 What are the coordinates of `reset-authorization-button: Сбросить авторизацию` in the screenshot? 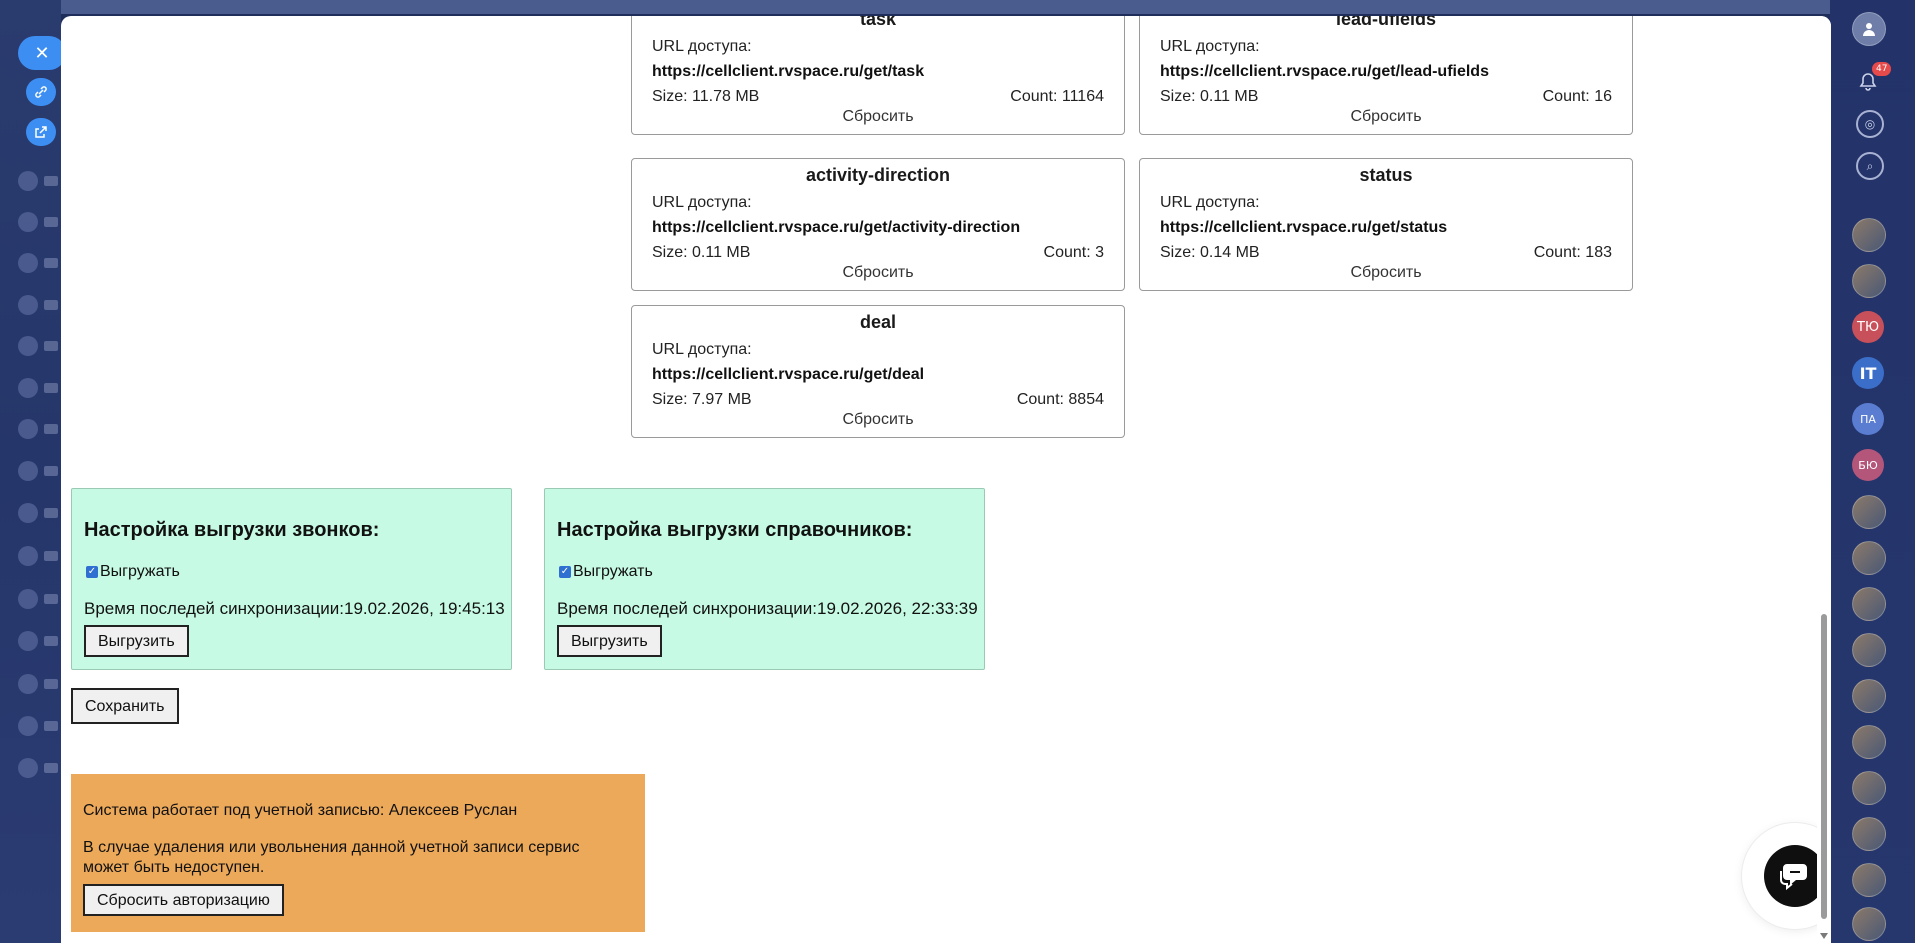 It's located at (183, 900).